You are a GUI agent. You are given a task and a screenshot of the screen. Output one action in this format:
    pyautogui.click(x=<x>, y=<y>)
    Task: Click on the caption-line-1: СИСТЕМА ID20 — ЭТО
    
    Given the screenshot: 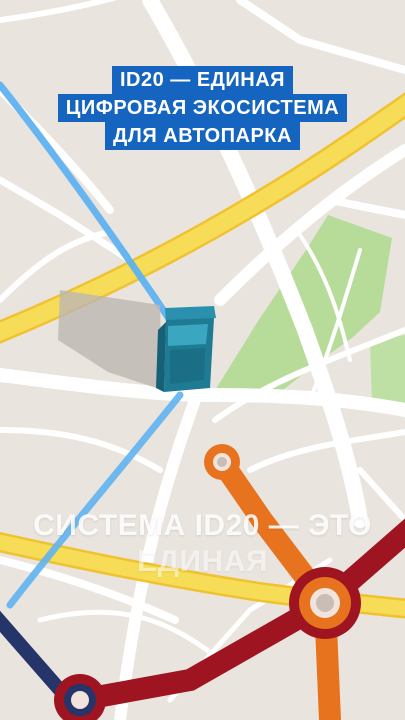 What is the action you would take?
    pyautogui.click(x=202, y=525)
    